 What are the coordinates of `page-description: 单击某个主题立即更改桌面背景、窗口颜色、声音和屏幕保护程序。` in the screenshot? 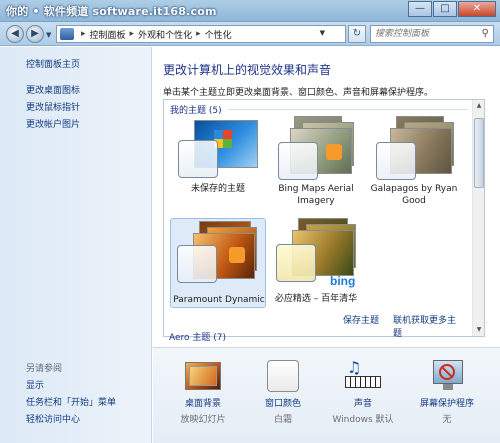 It's located at (298, 93).